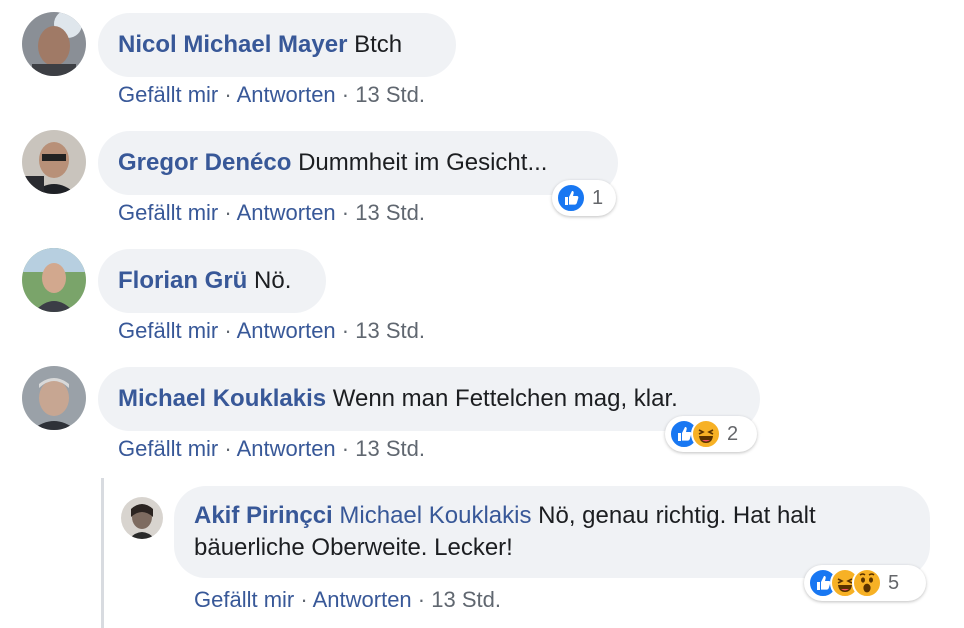 The image size is (964, 628). What do you see at coordinates (102, 553) in the screenshot?
I see `reply-thread-line` at bounding box center [102, 553].